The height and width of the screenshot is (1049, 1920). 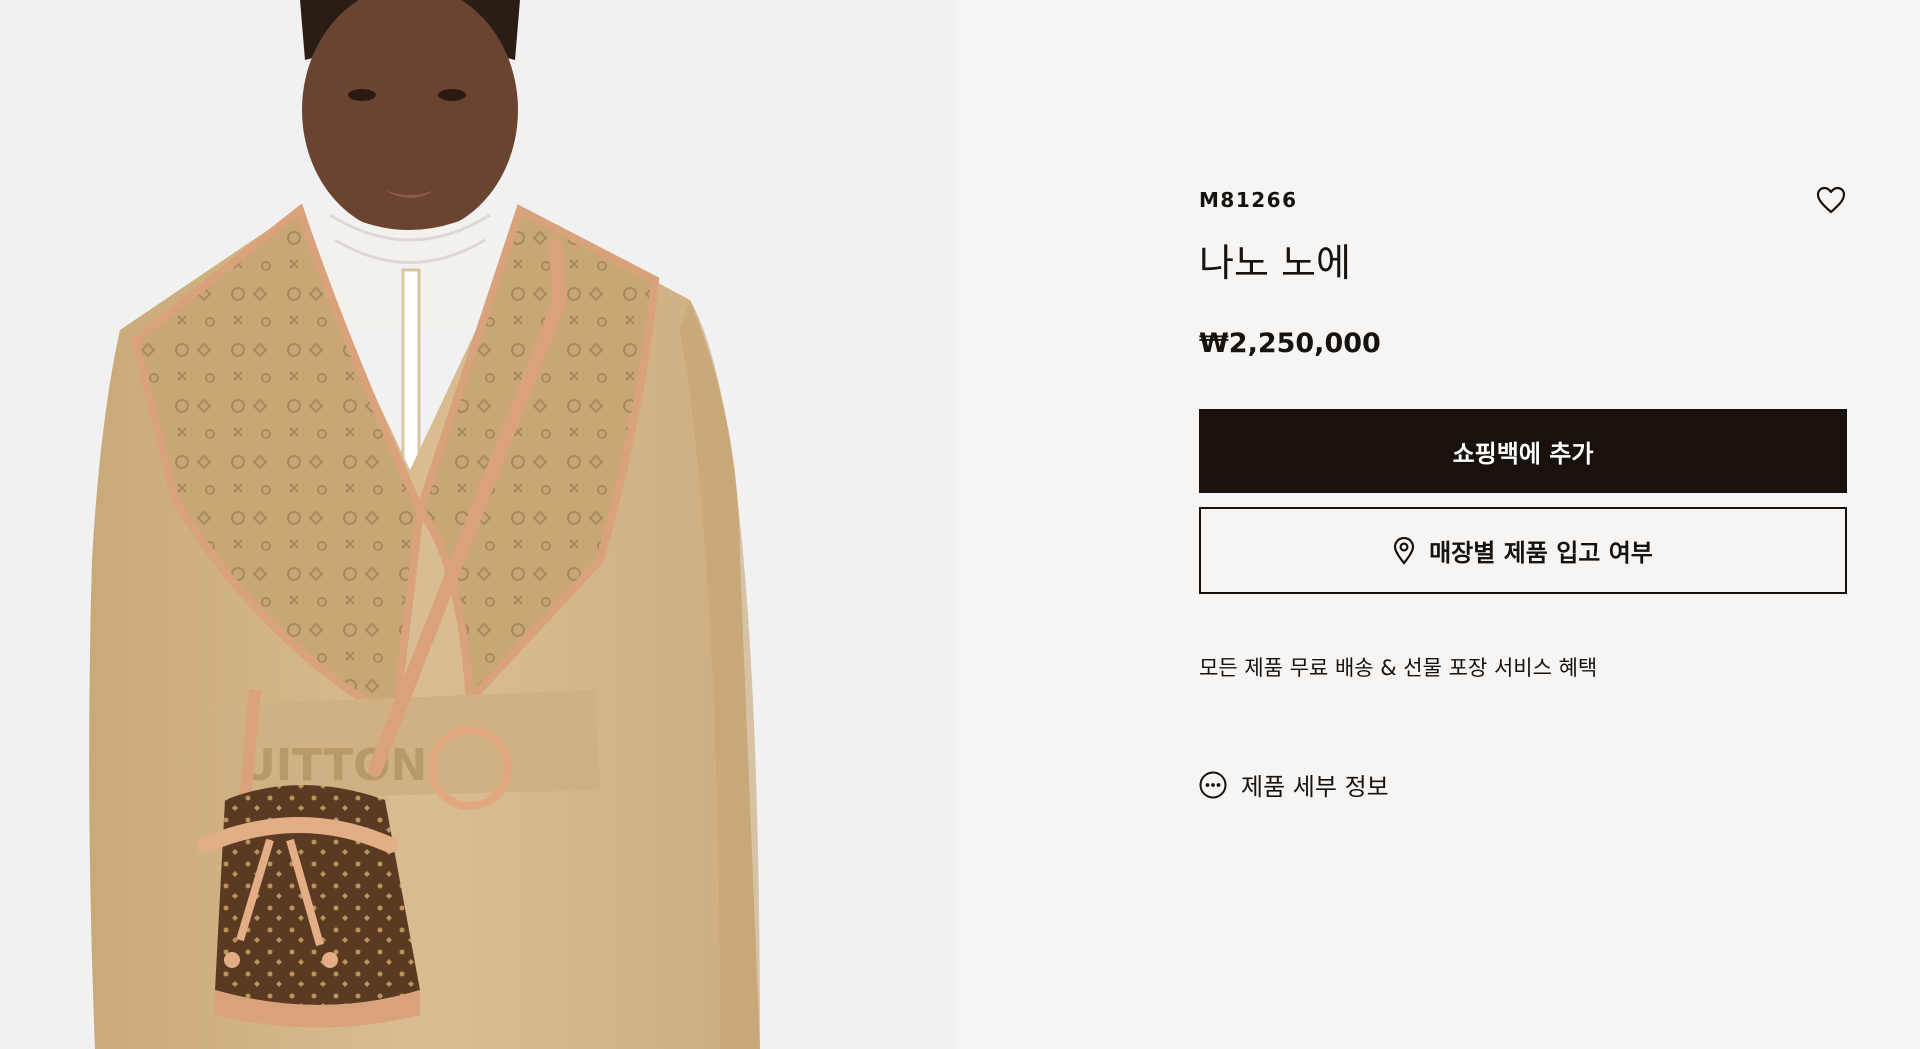 I want to click on location-pin-icon, so click(x=1404, y=550).